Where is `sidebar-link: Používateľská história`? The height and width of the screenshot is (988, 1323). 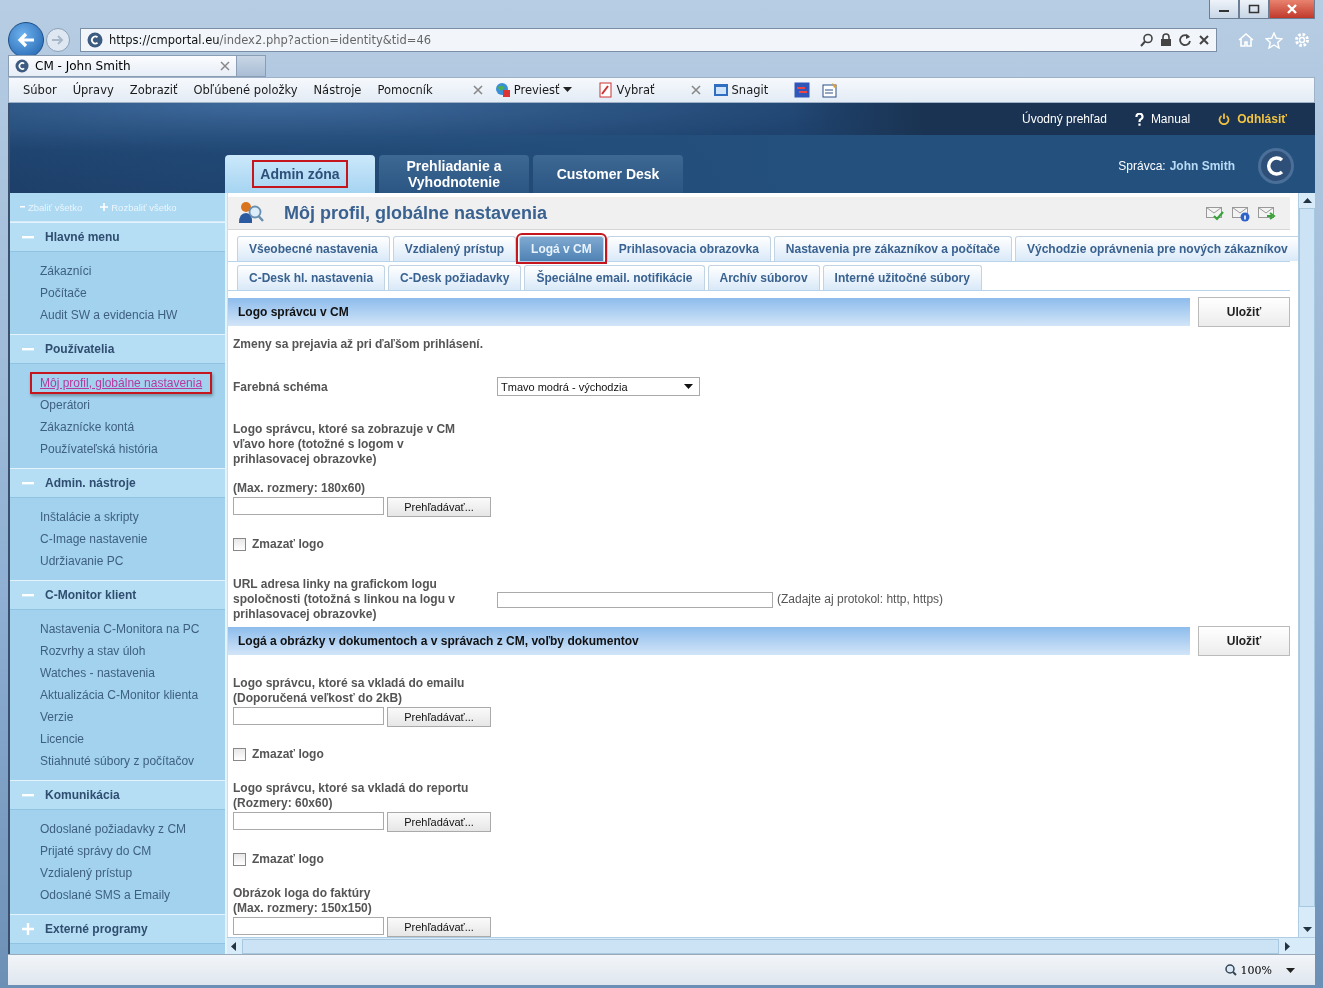 sidebar-link: Používateľská história is located at coordinates (99, 449).